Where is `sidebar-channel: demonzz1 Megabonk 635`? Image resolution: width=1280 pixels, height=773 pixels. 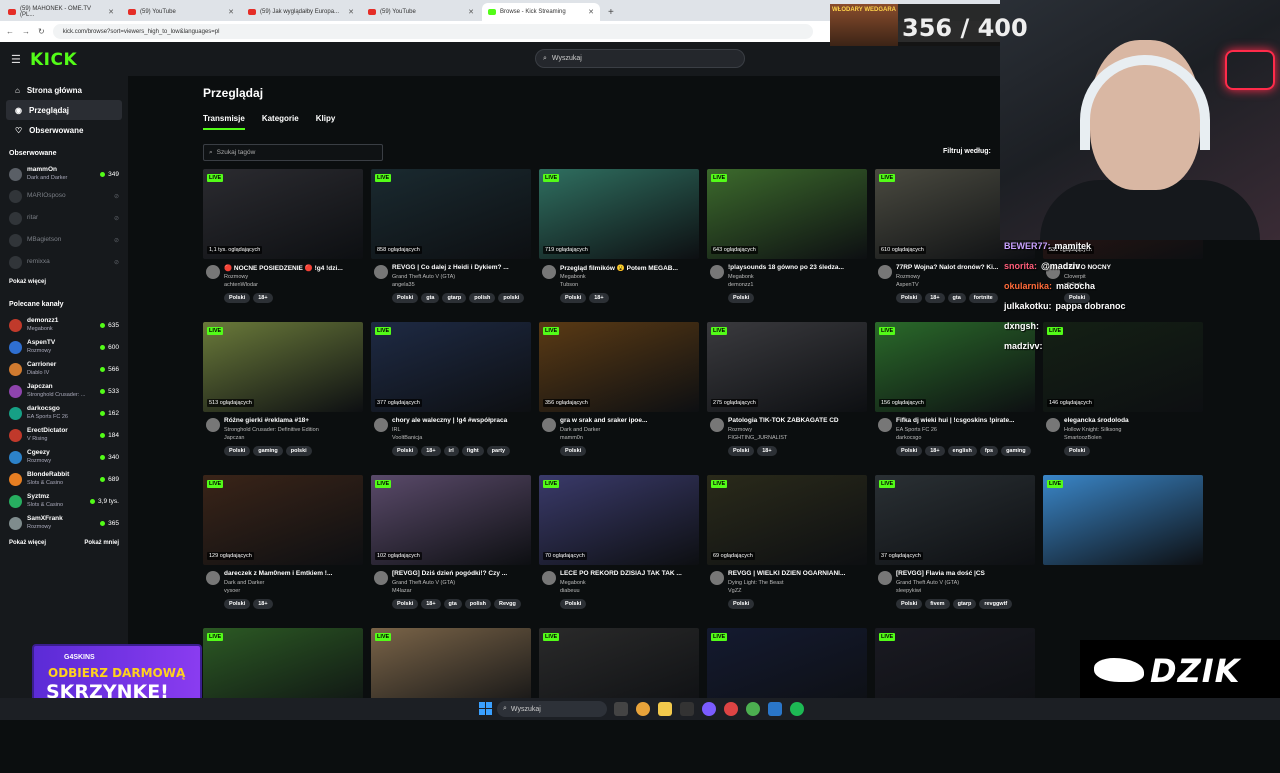
sidebar-channel: demonzz1 Megabonk 635 is located at coordinates (64, 325).